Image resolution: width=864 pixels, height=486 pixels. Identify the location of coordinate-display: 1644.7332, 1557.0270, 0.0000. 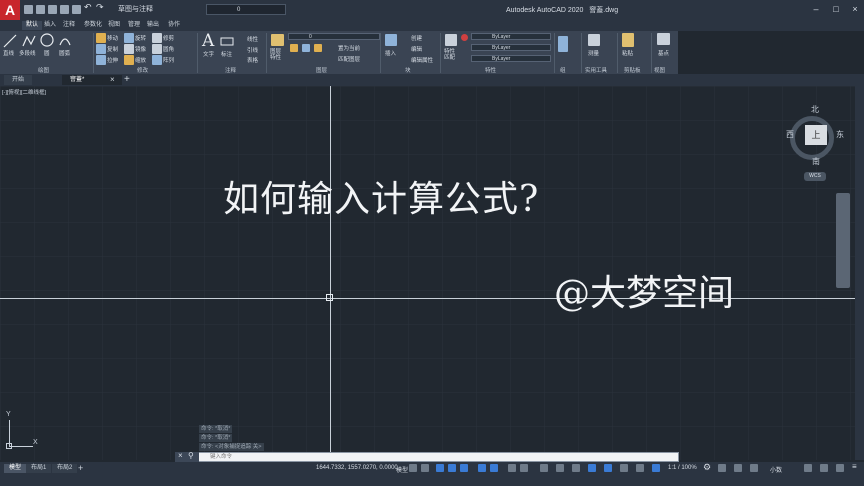
(357, 468).